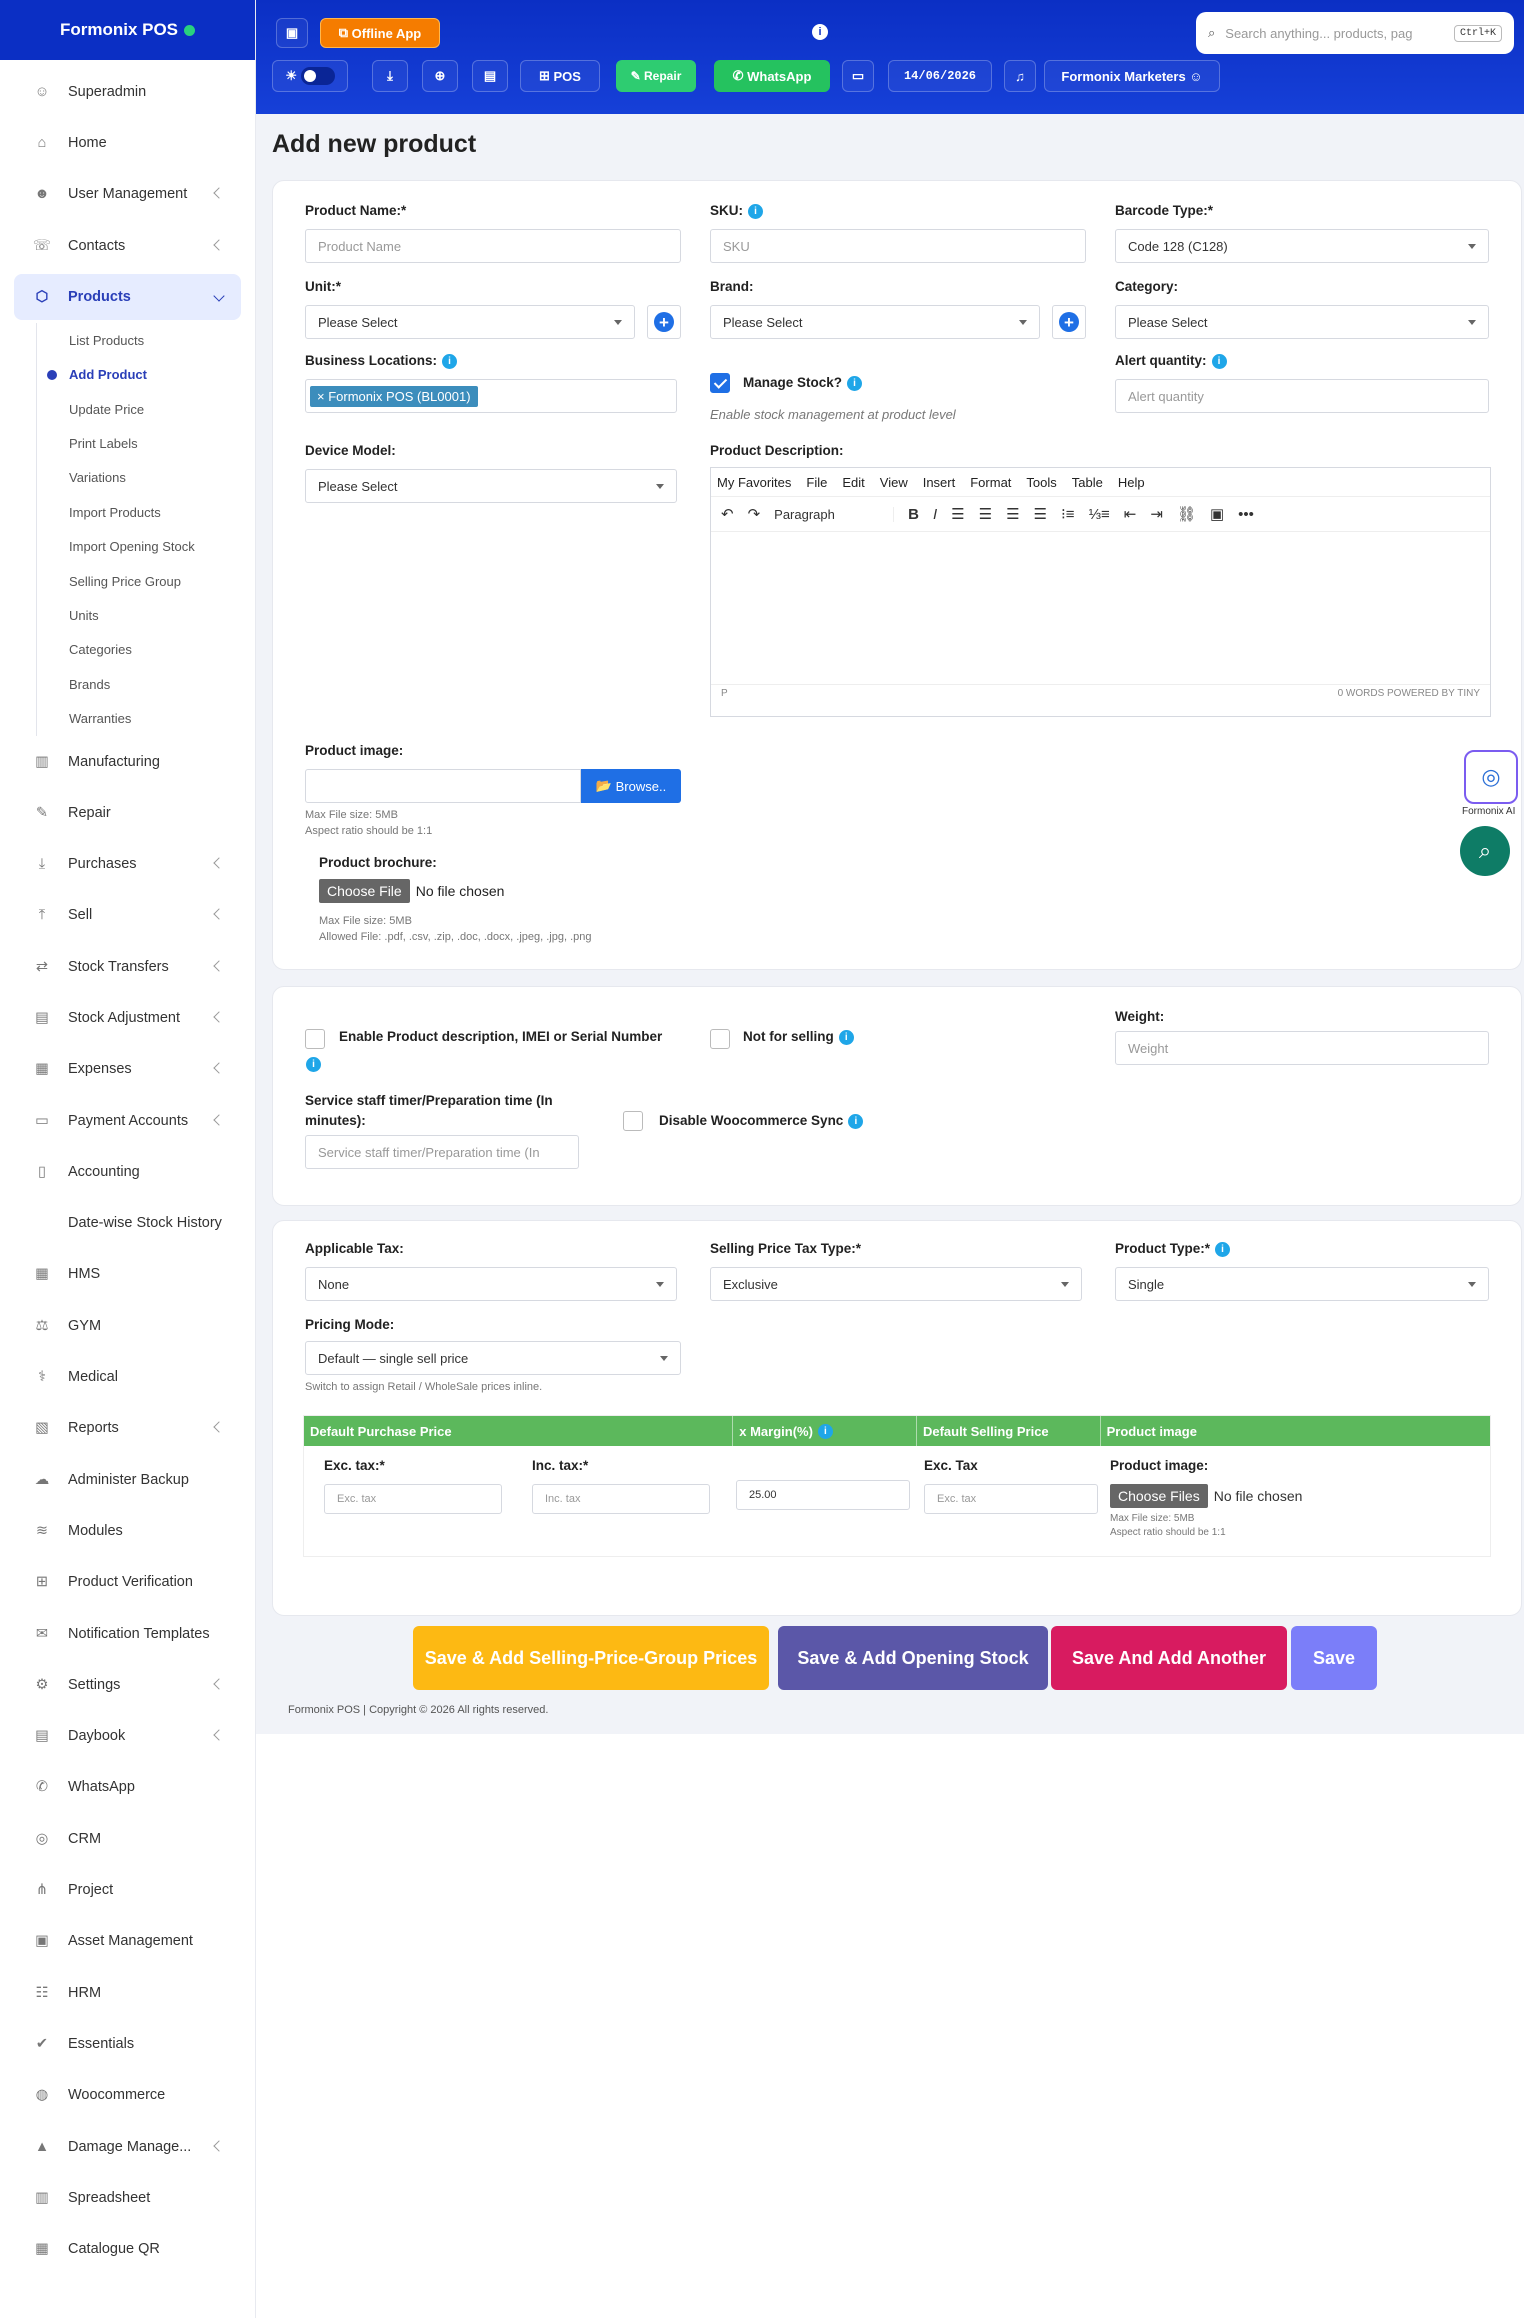 Image resolution: width=1524 pixels, height=2318 pixels. What do you see at coordinates (1186, 514) in the screenshot?
I see `link-icon: ⛓` at bounding box center [1186, 514].